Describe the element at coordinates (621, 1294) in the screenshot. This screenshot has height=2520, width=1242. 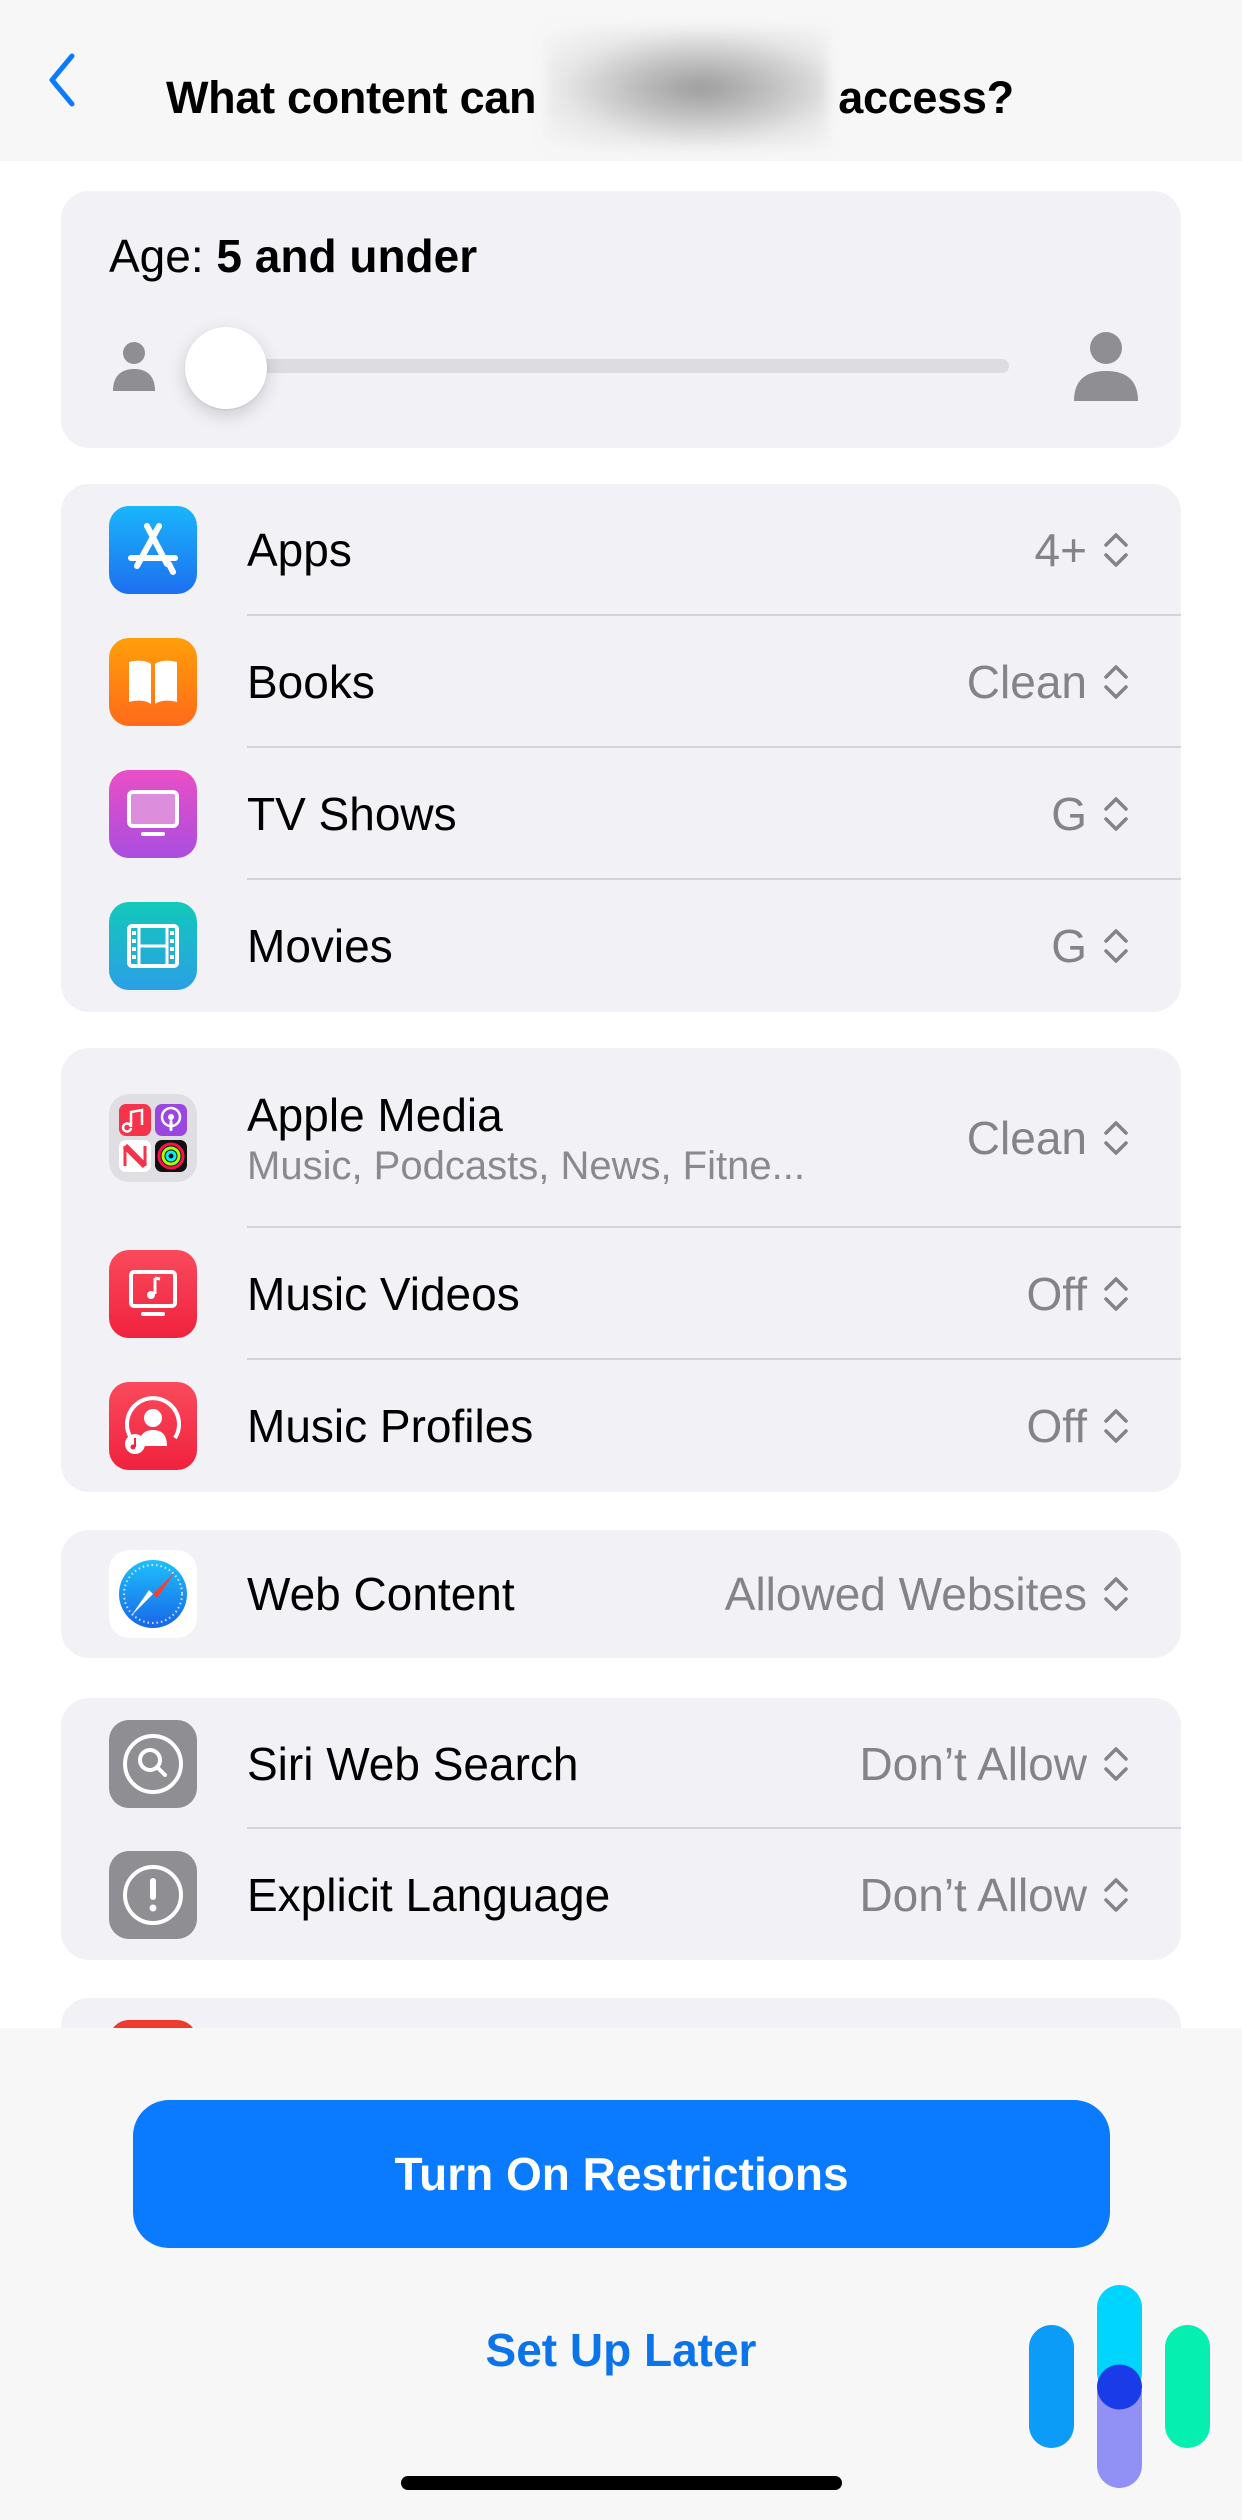
I see `row-music-videos: Music Videos Off` at that location.